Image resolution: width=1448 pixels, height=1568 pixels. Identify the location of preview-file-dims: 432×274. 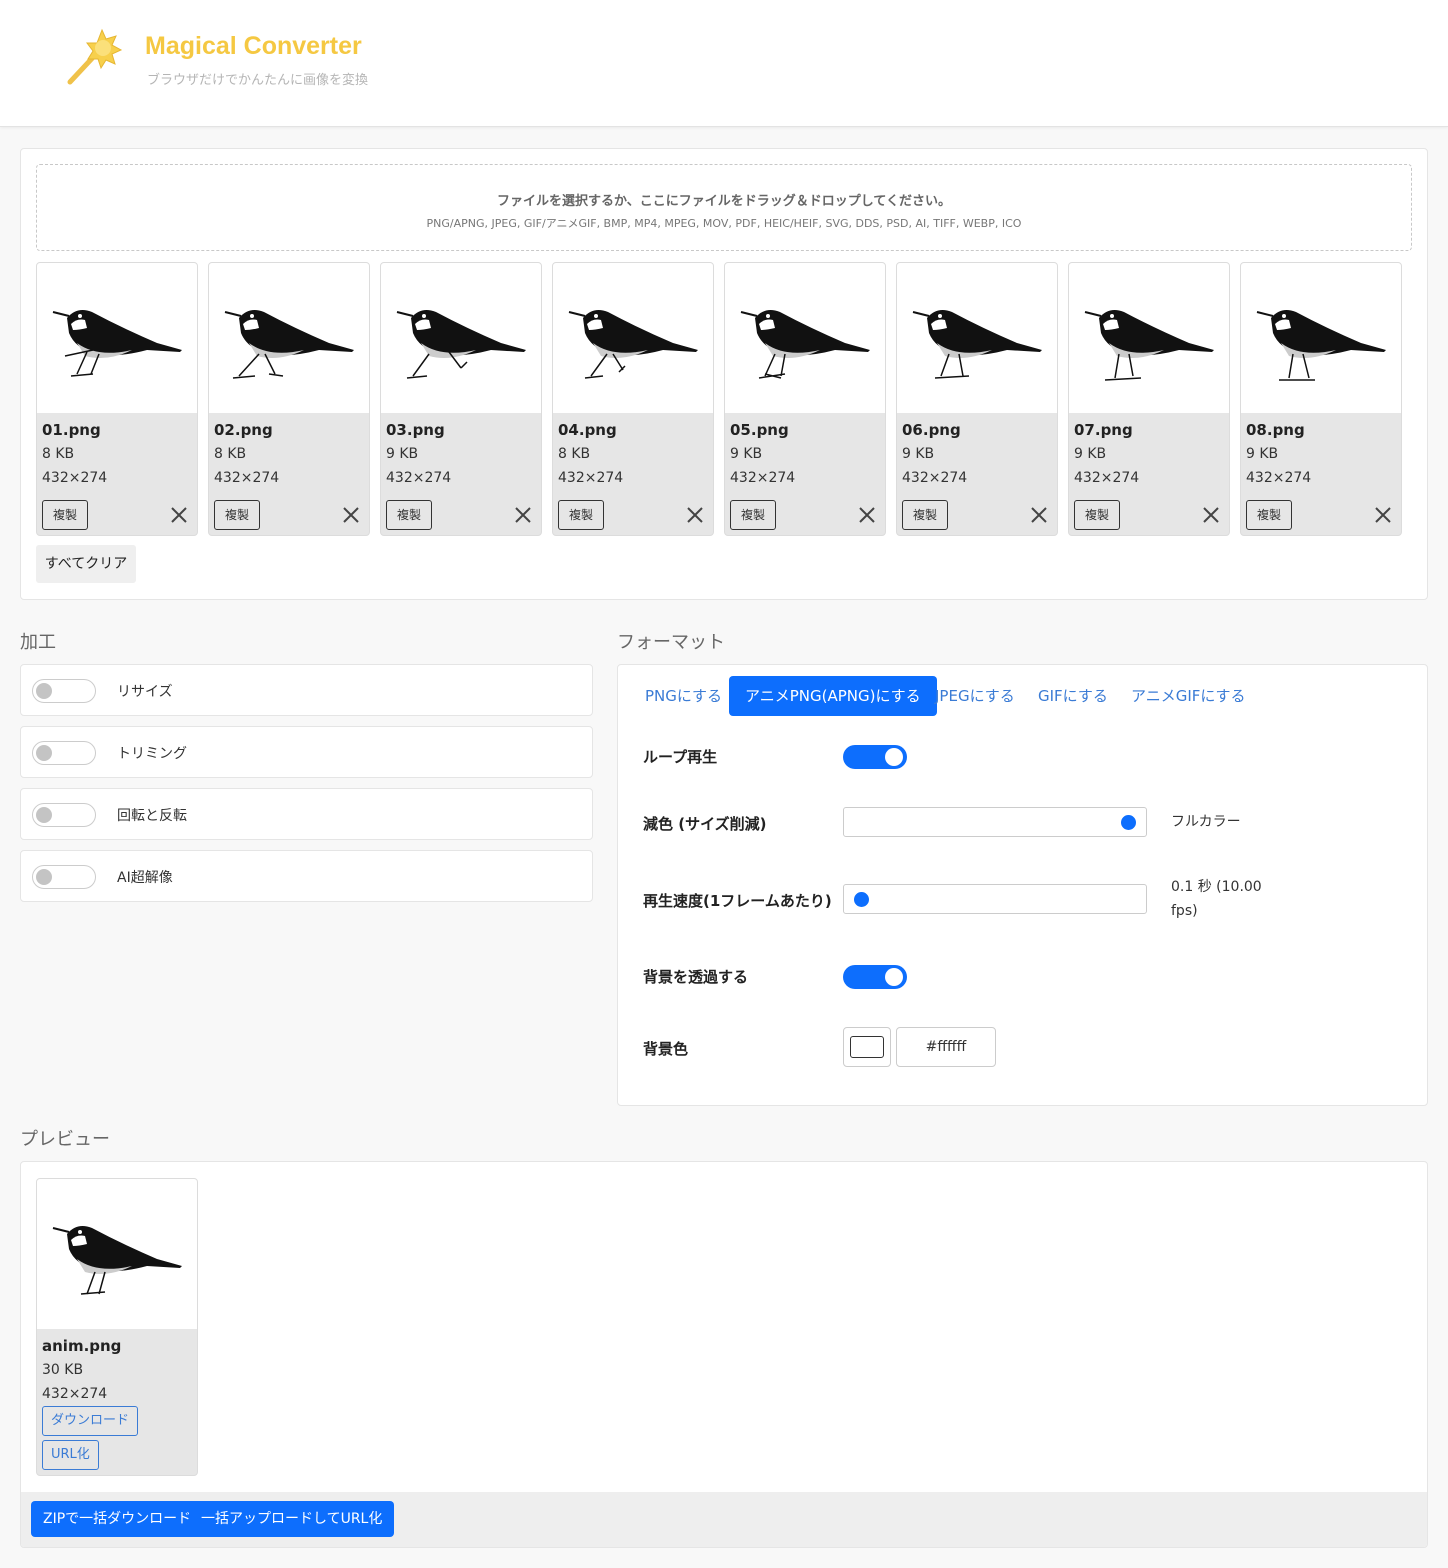
(75, 1394).